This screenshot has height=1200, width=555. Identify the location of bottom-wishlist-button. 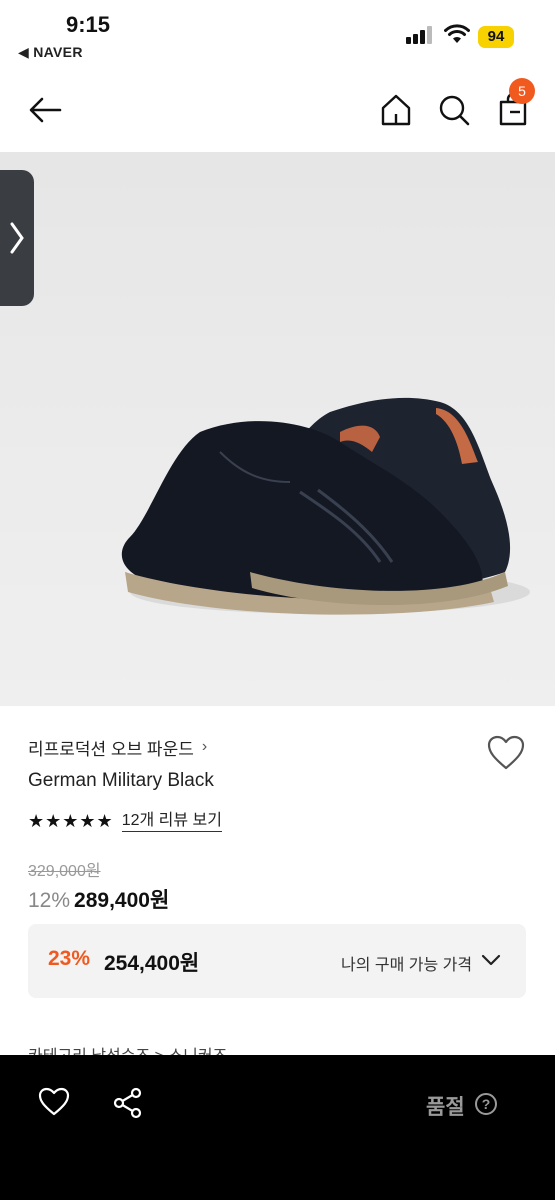
(54, 1102).